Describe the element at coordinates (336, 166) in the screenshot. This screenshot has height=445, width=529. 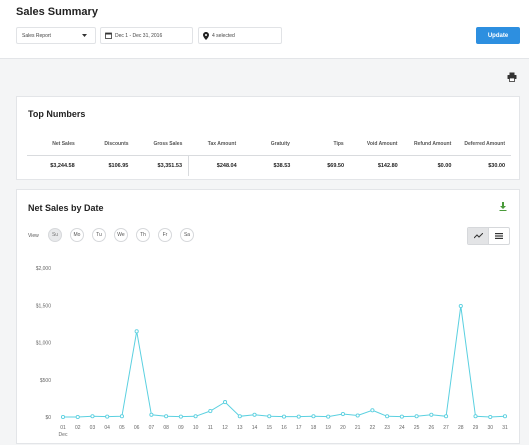
I see `column-value: $69.50` at that location.